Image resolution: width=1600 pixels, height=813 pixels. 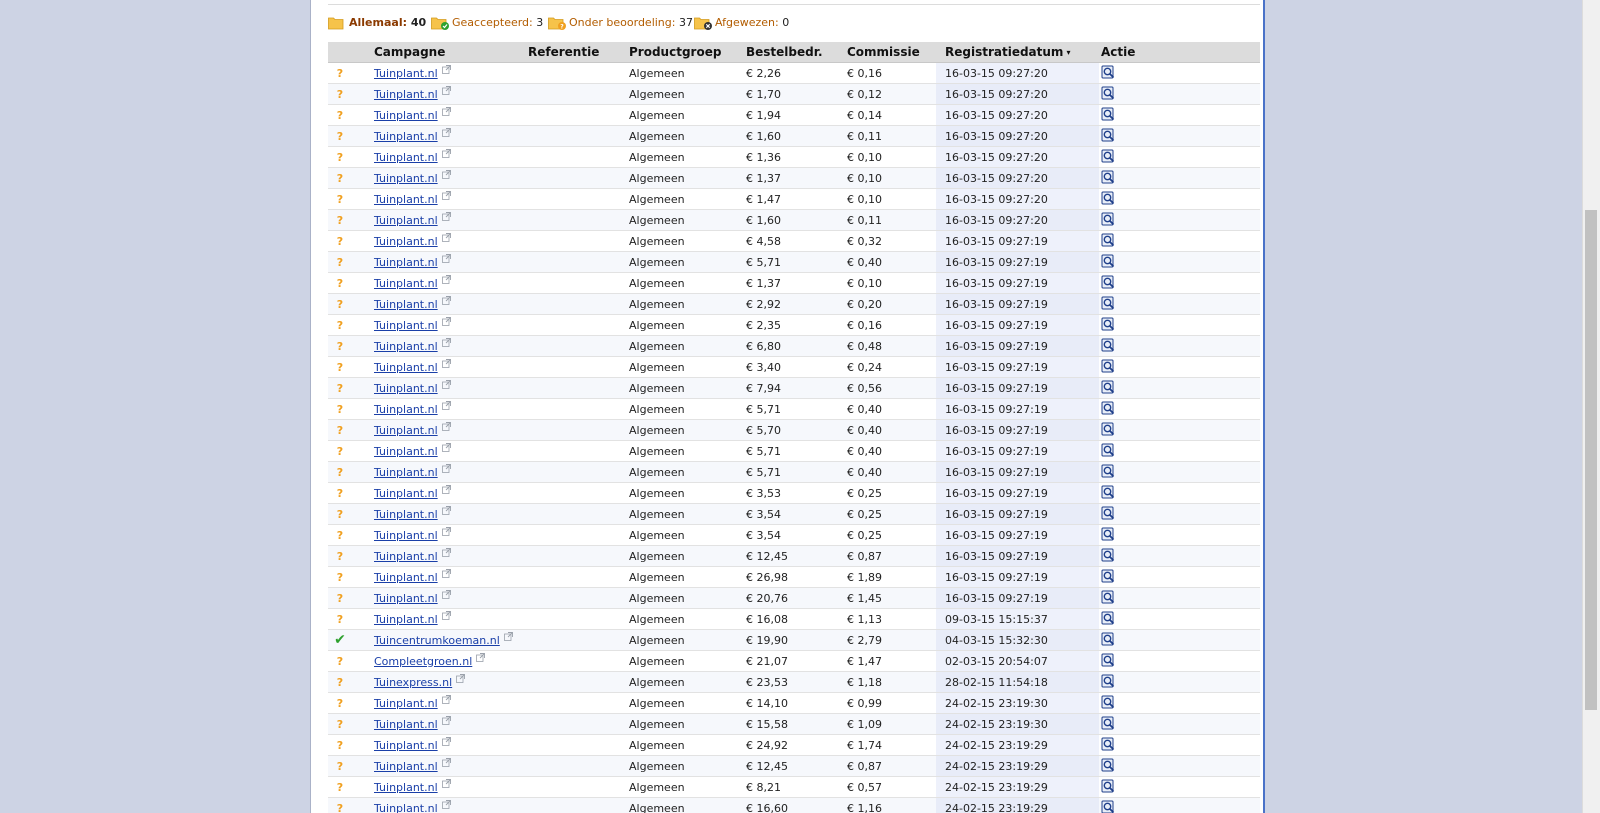 I want to click on campaign-link: Compleetgroen.nl, so click(x=423, y=661).